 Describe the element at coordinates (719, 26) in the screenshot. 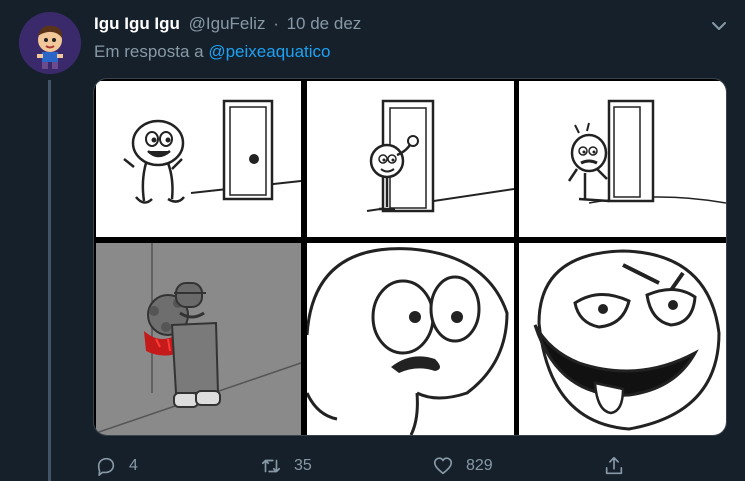

I see `chevron-down-icon` at that location.